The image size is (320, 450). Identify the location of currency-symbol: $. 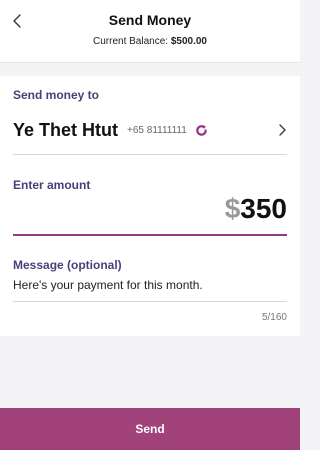
(232, 208).